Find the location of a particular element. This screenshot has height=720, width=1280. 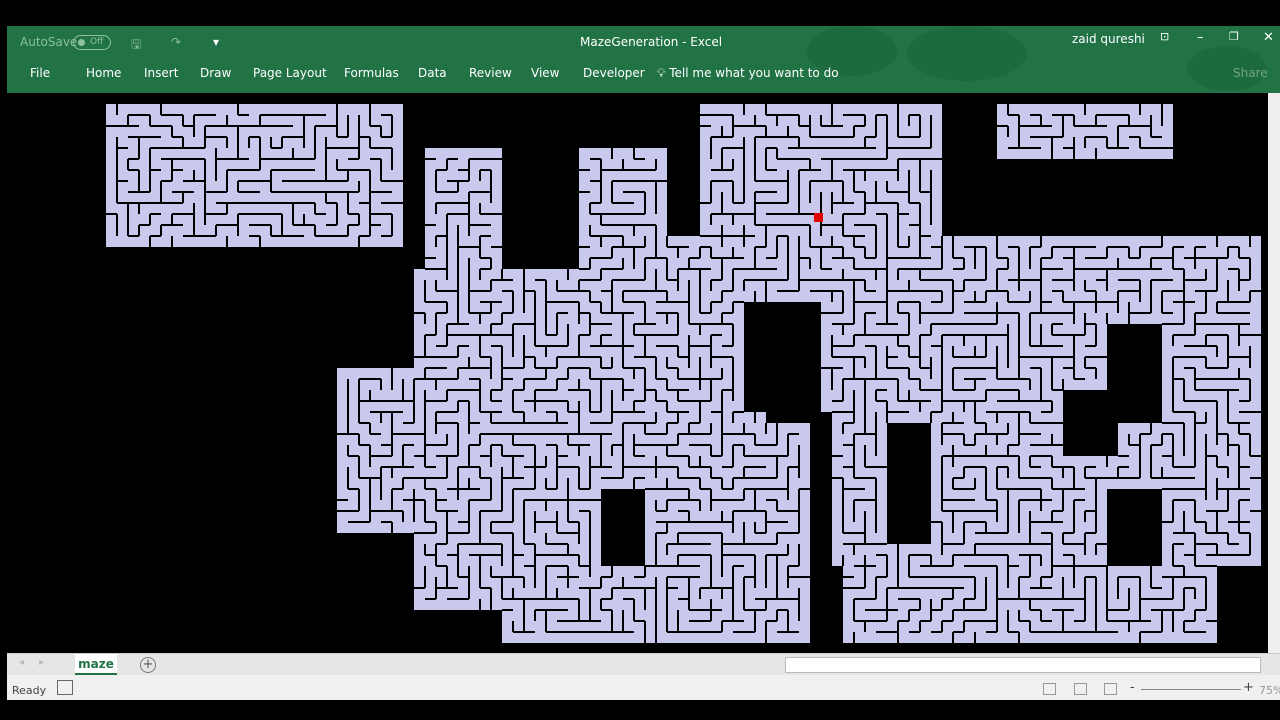

tab-file: File is located at coordinates (40, 73).